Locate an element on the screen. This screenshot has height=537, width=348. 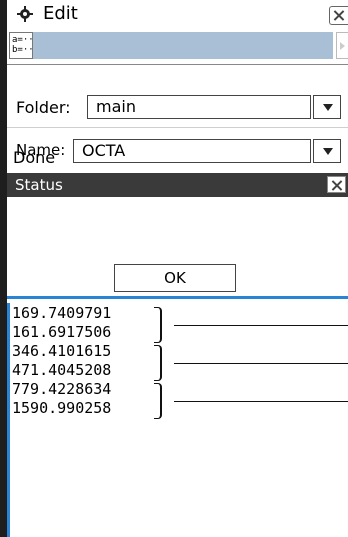
gear-icon is located at coordinates (25, 14).